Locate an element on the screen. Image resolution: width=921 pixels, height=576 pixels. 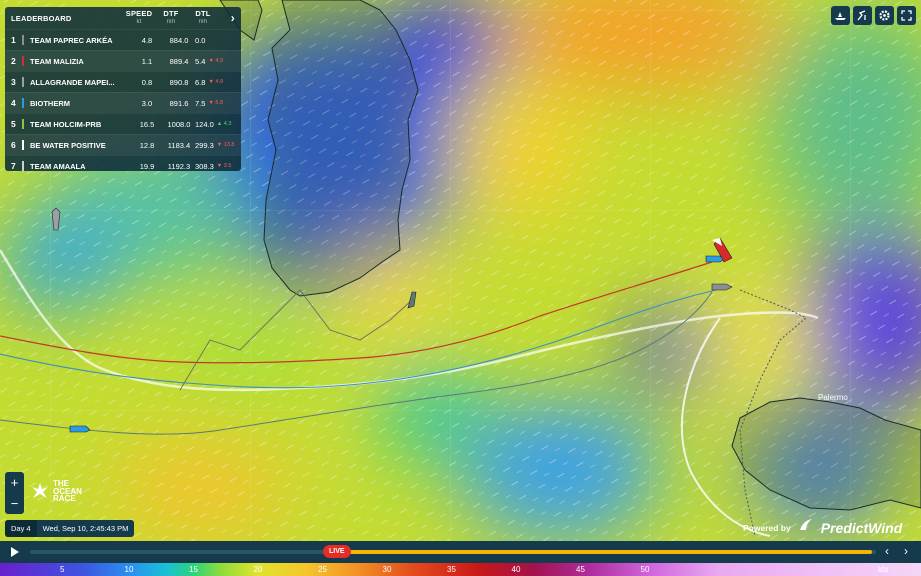
rank: 5 is located at coordinates (13, 124).